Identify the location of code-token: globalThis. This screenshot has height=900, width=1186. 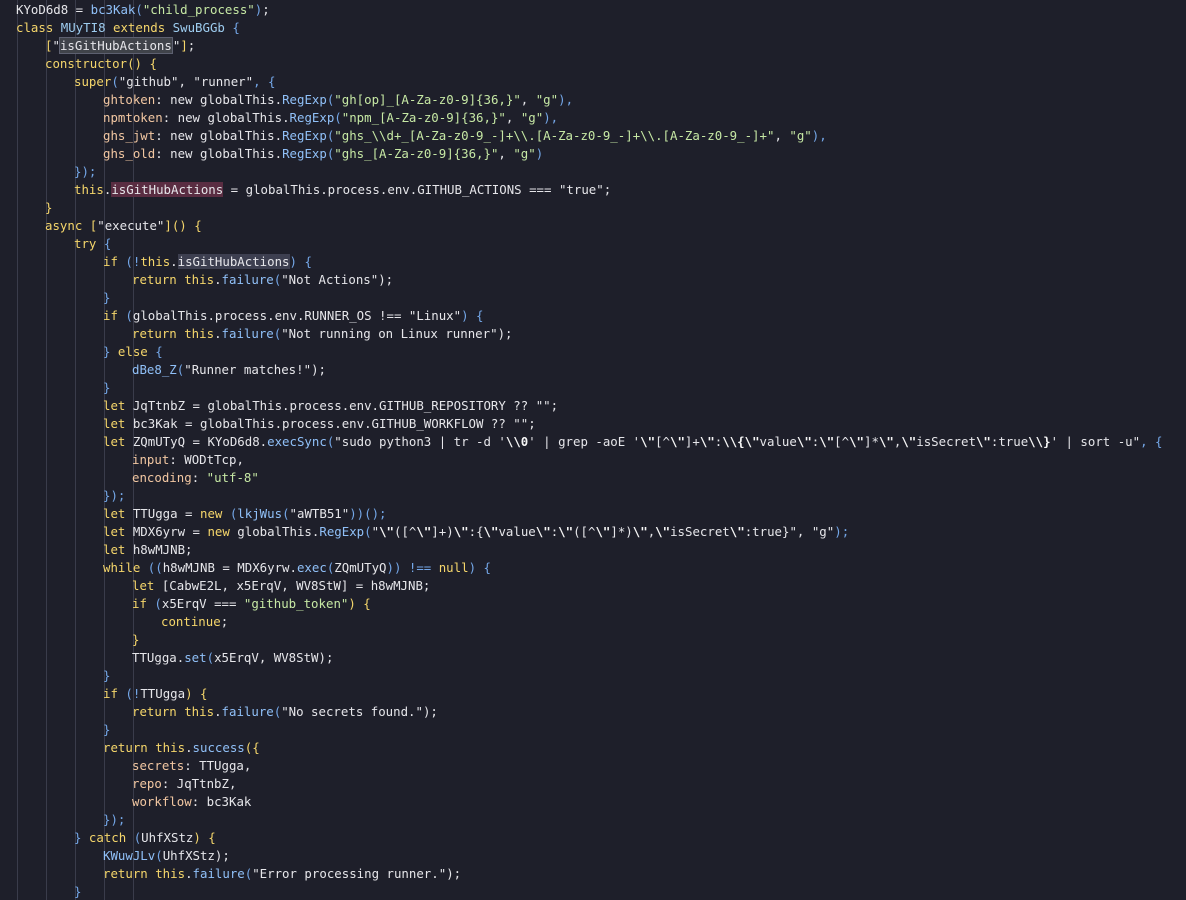
(245, 117).